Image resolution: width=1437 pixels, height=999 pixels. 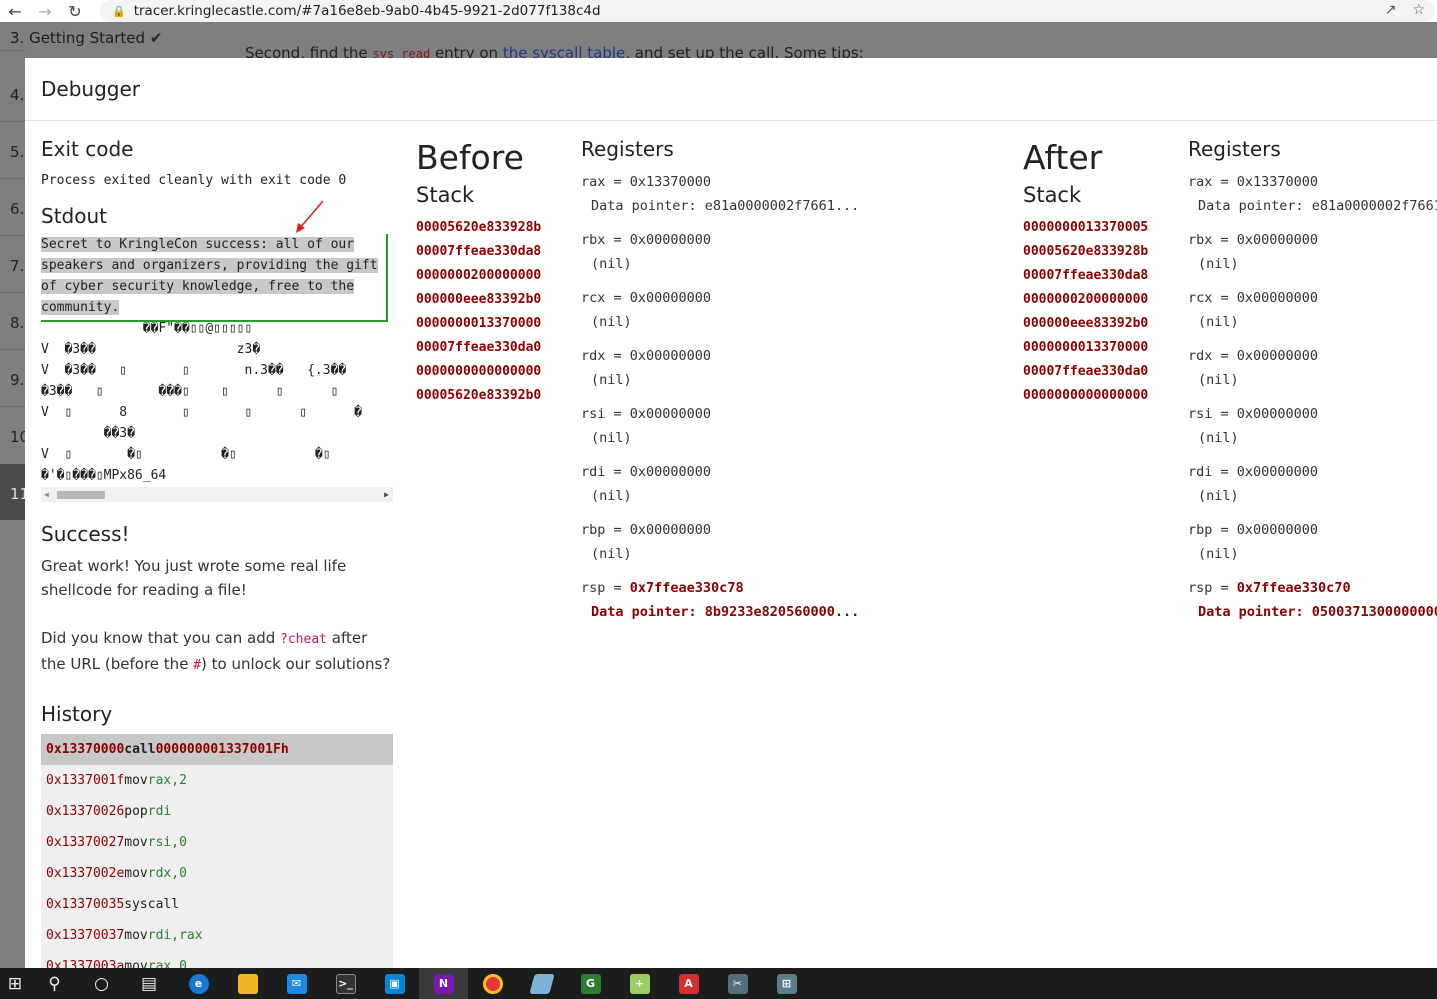 What do you see at coordinates (593, 182) in the screenshot?
I see `register-name: rax` at bounding box center [593, 182].